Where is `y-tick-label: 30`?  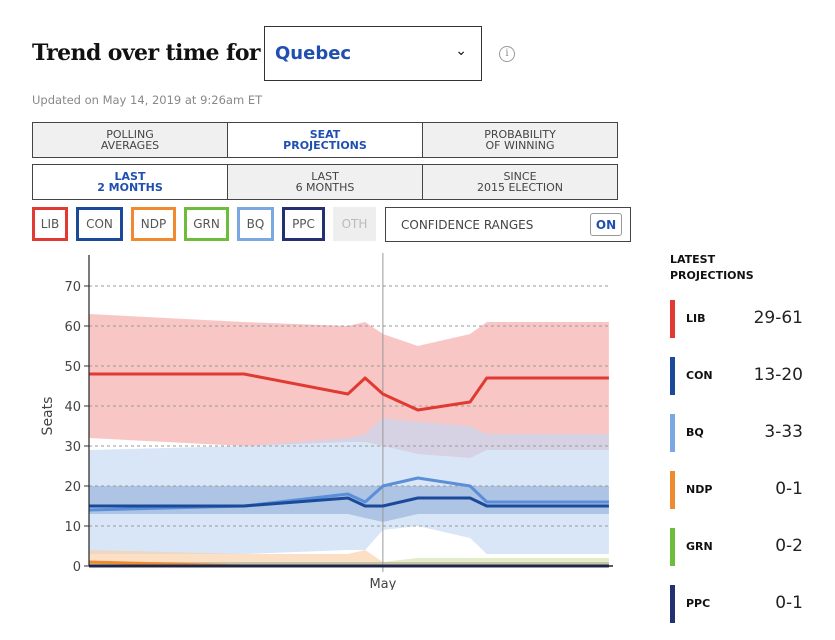
y-tick-label: 30 is located at coordinates (72, 447).